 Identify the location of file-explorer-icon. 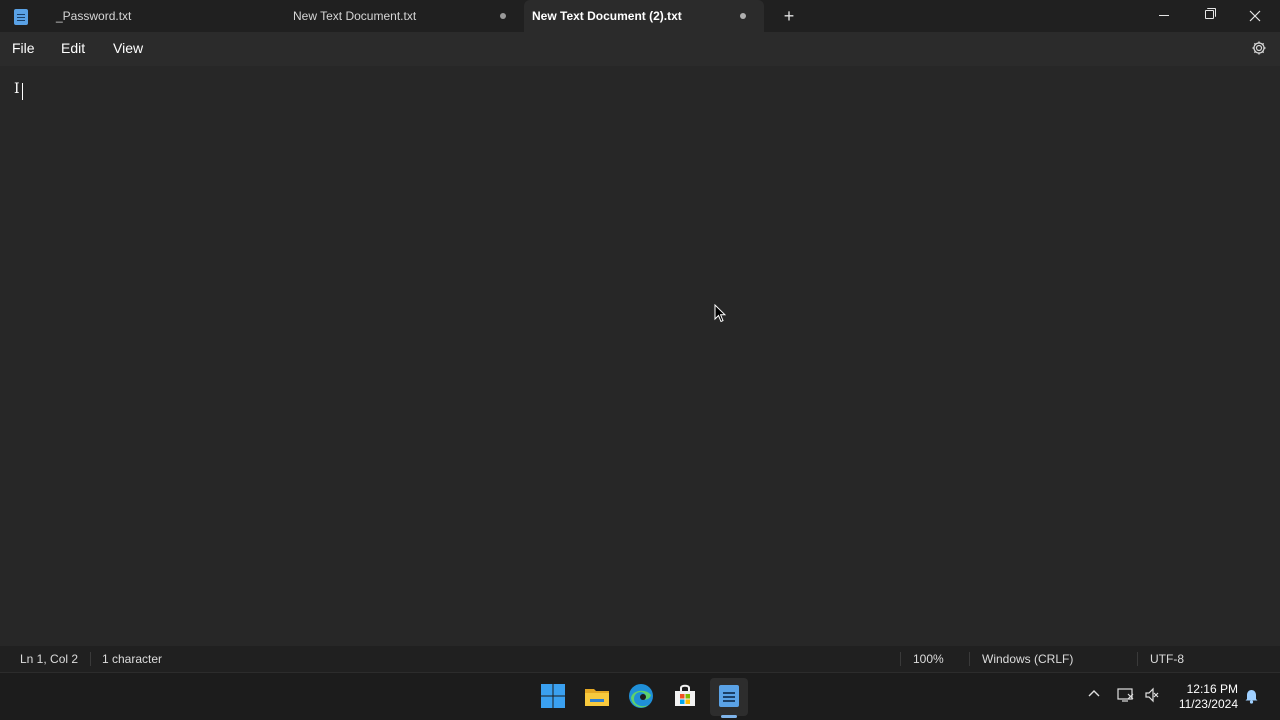
(597, 697).